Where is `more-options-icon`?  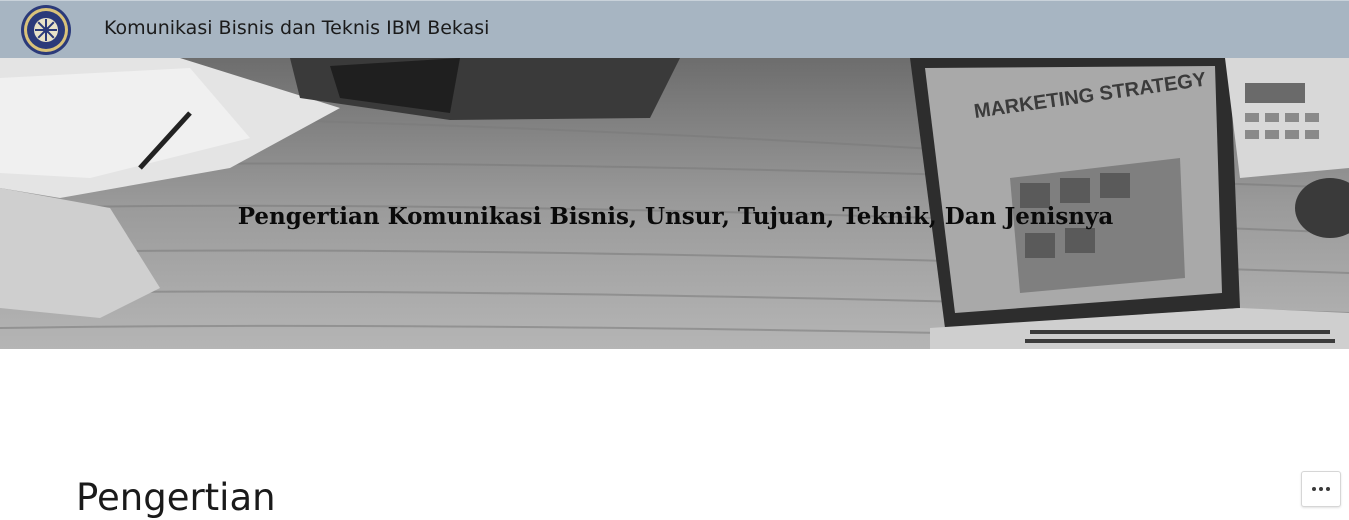 more-options-icon is located at coordinates (1321, 489).